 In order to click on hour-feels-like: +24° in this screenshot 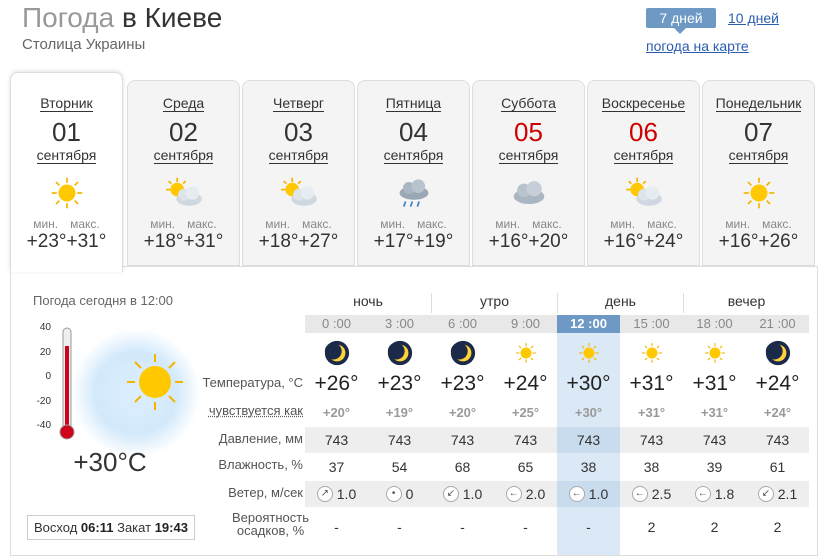, I will do `click(777, 412)`.